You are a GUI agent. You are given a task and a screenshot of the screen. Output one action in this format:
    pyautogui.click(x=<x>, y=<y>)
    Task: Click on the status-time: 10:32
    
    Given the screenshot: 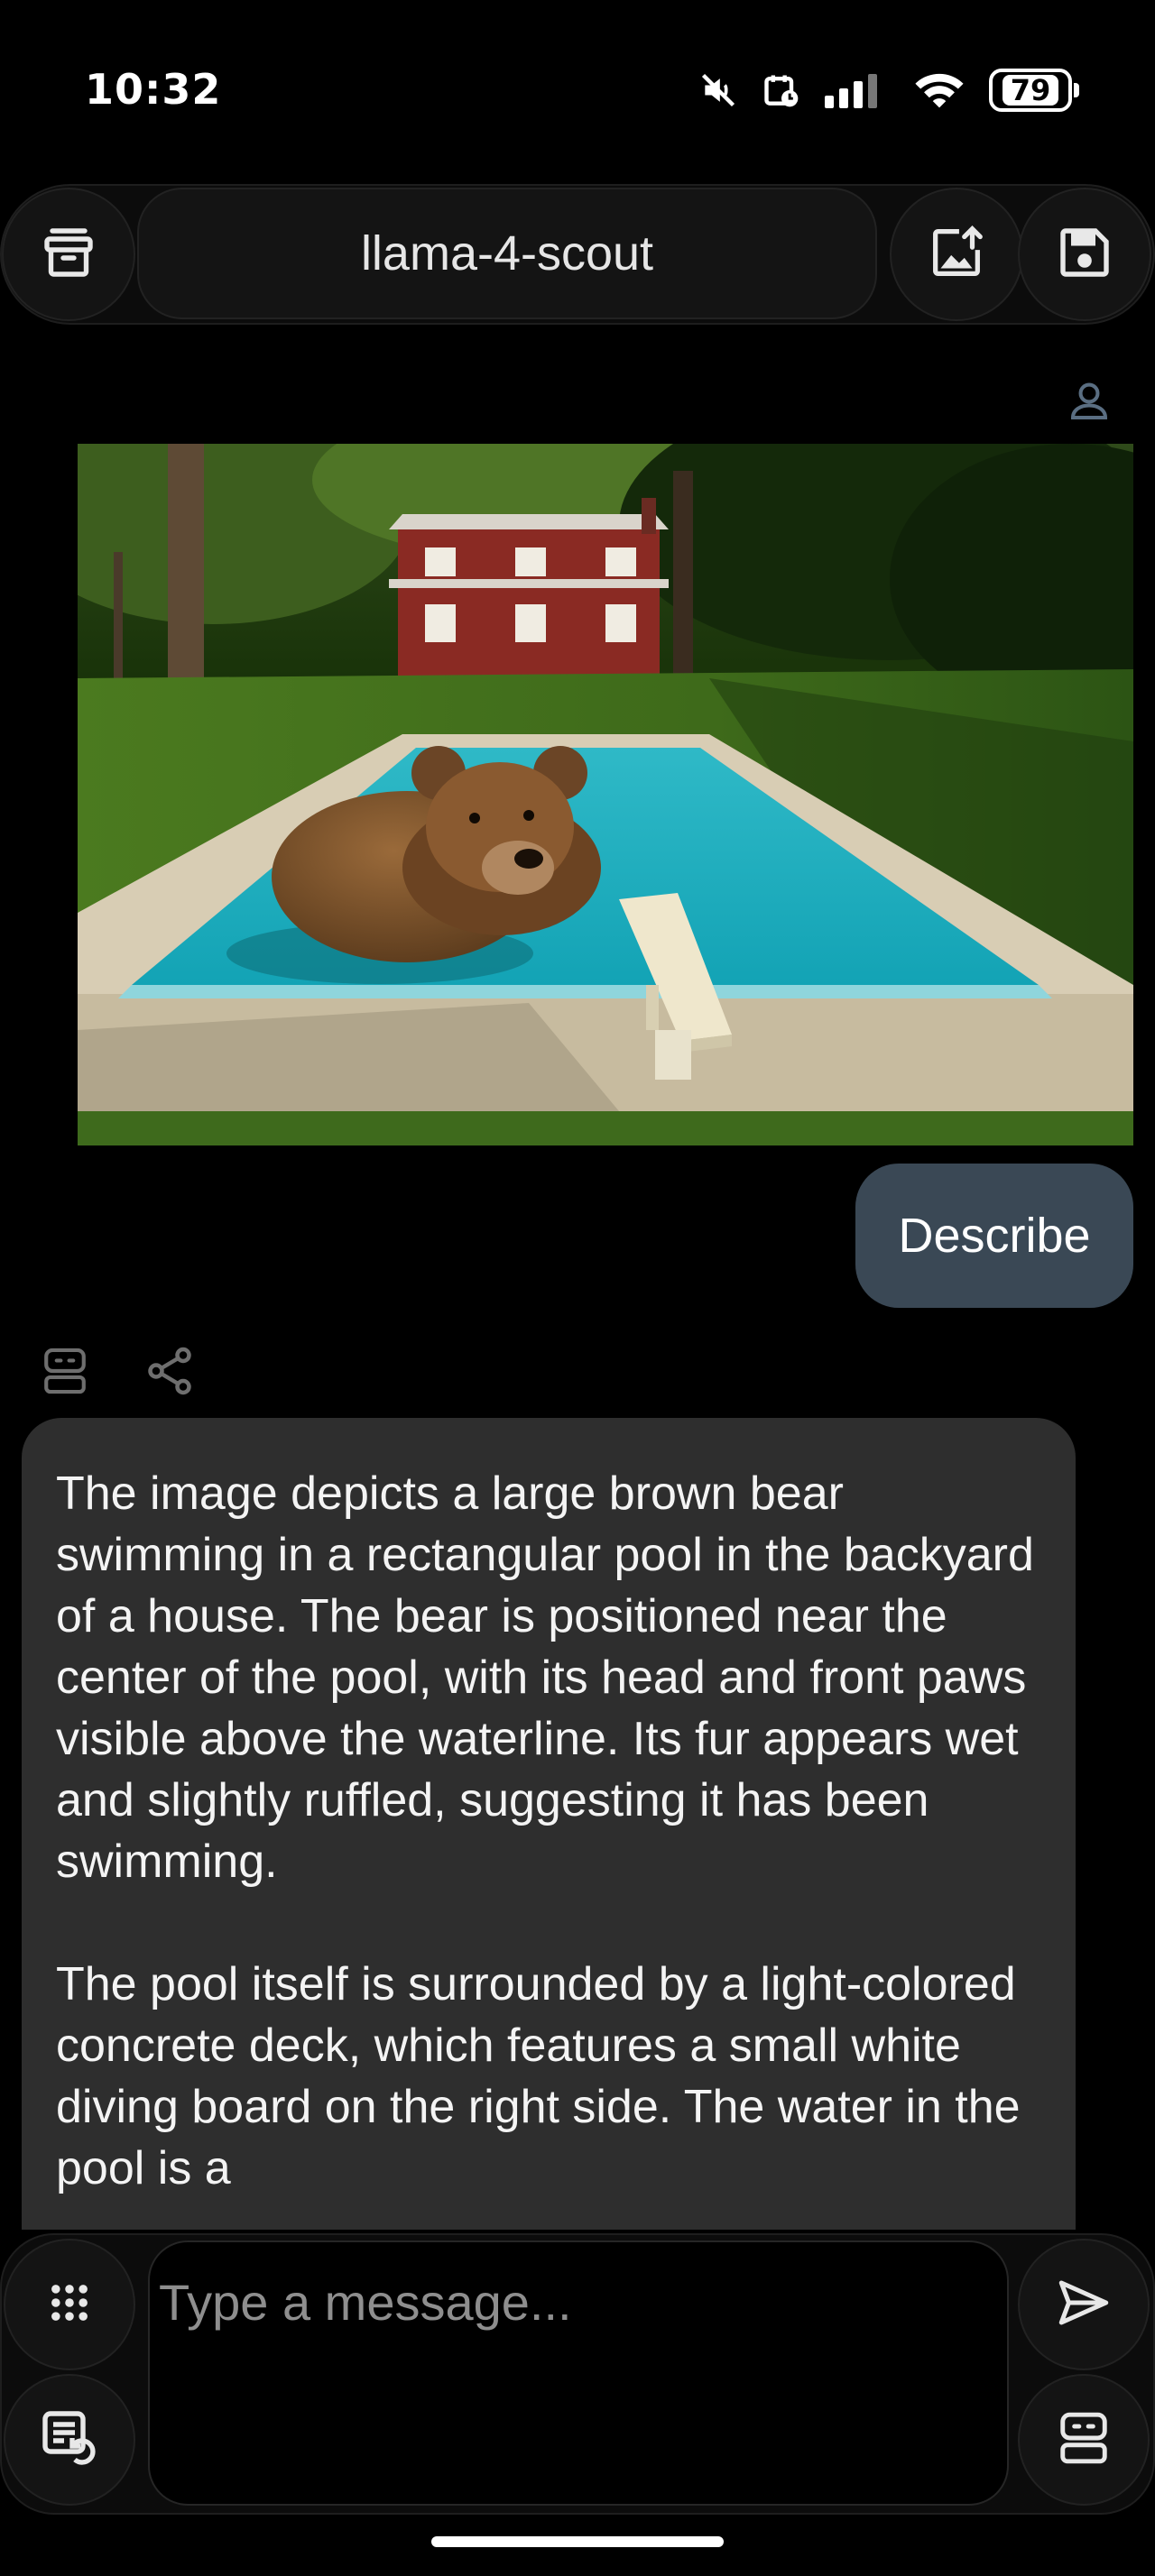 What is the action you would take?
    pyautogui.click(x=153, y=89)
    